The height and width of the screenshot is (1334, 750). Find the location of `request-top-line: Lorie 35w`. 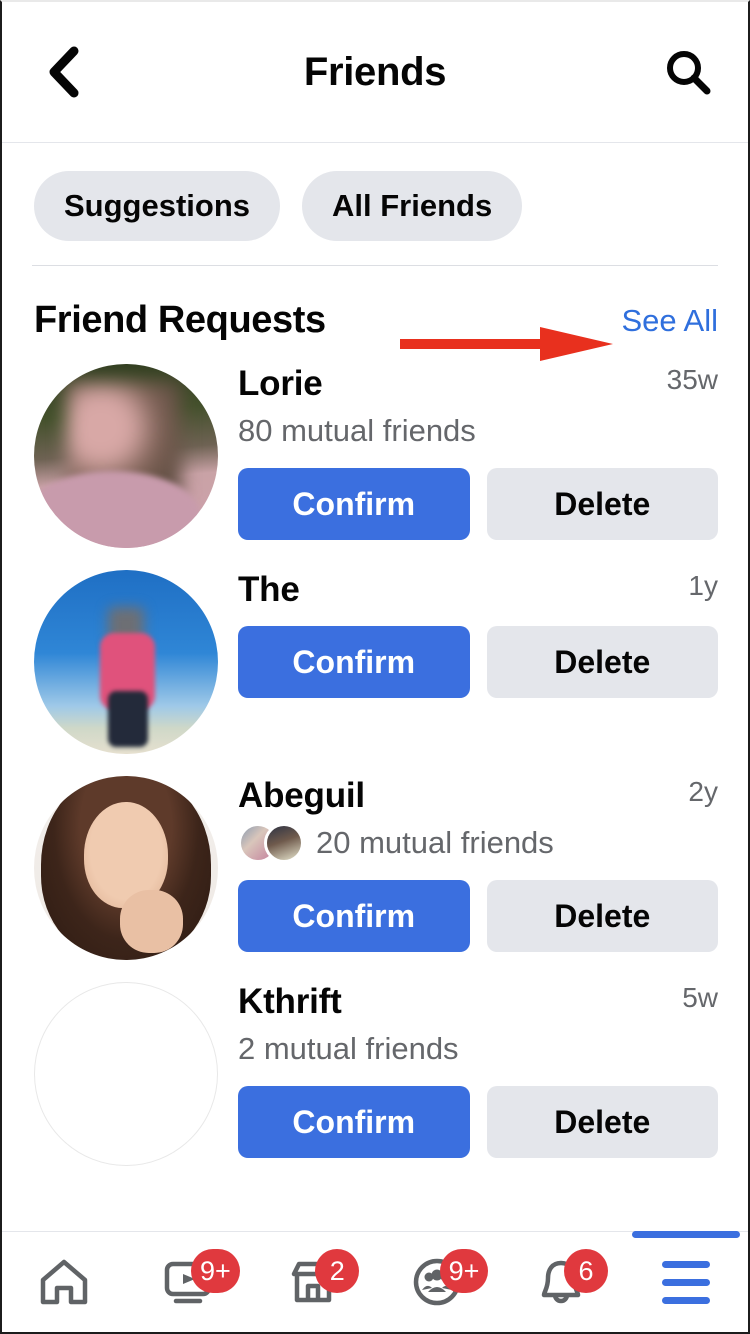

request-top-line: Lorie 35w is located at coordinates (478, 384).